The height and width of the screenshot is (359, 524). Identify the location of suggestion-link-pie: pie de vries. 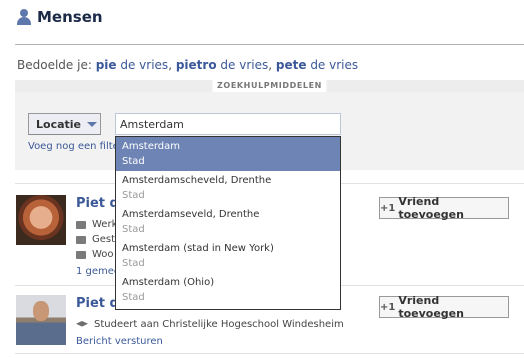
(132, 65).